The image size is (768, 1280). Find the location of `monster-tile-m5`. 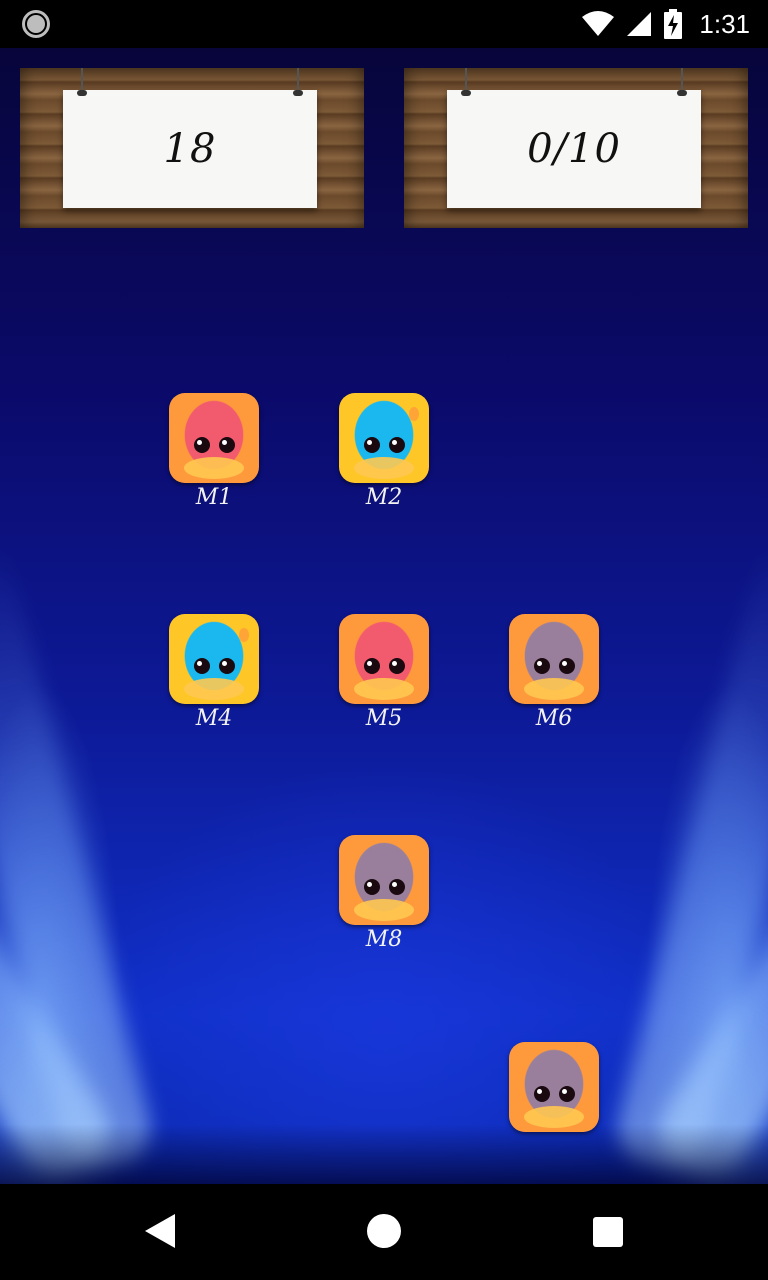

monster-tile-m5 is located at coordinates (384, 659).